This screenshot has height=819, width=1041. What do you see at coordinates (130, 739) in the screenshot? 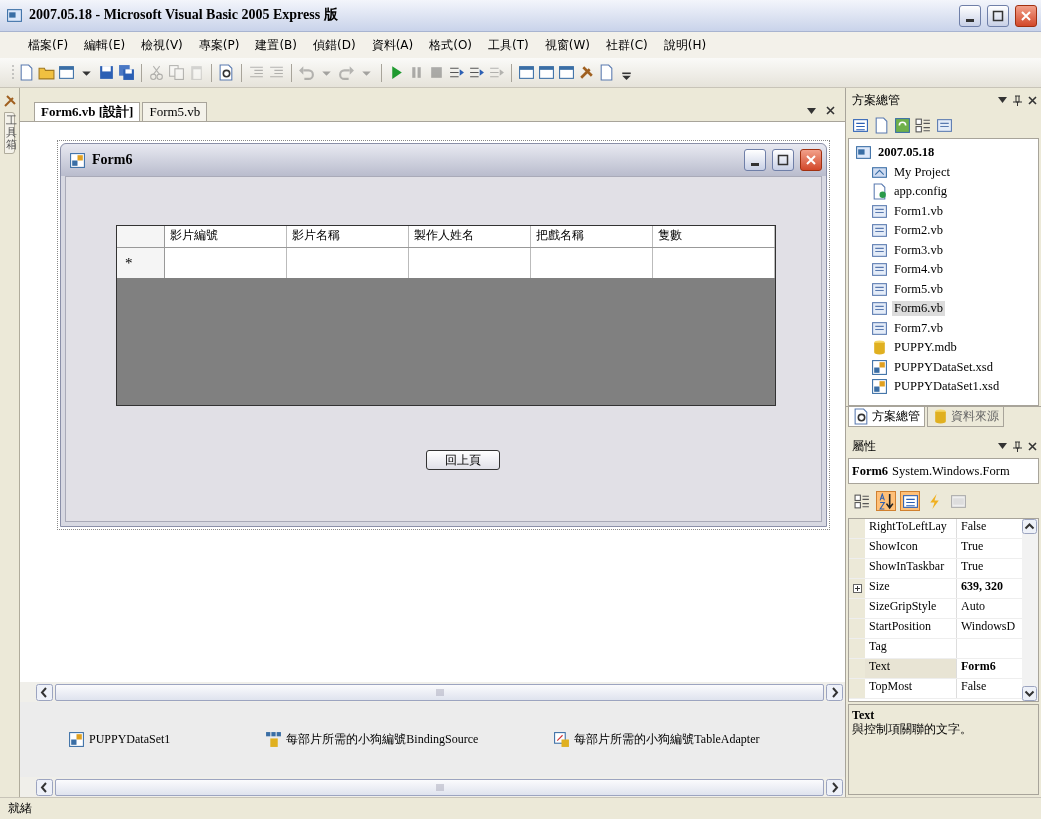
I see `component-label: PUPPYDataSet1` at bounding box center [130, 739].